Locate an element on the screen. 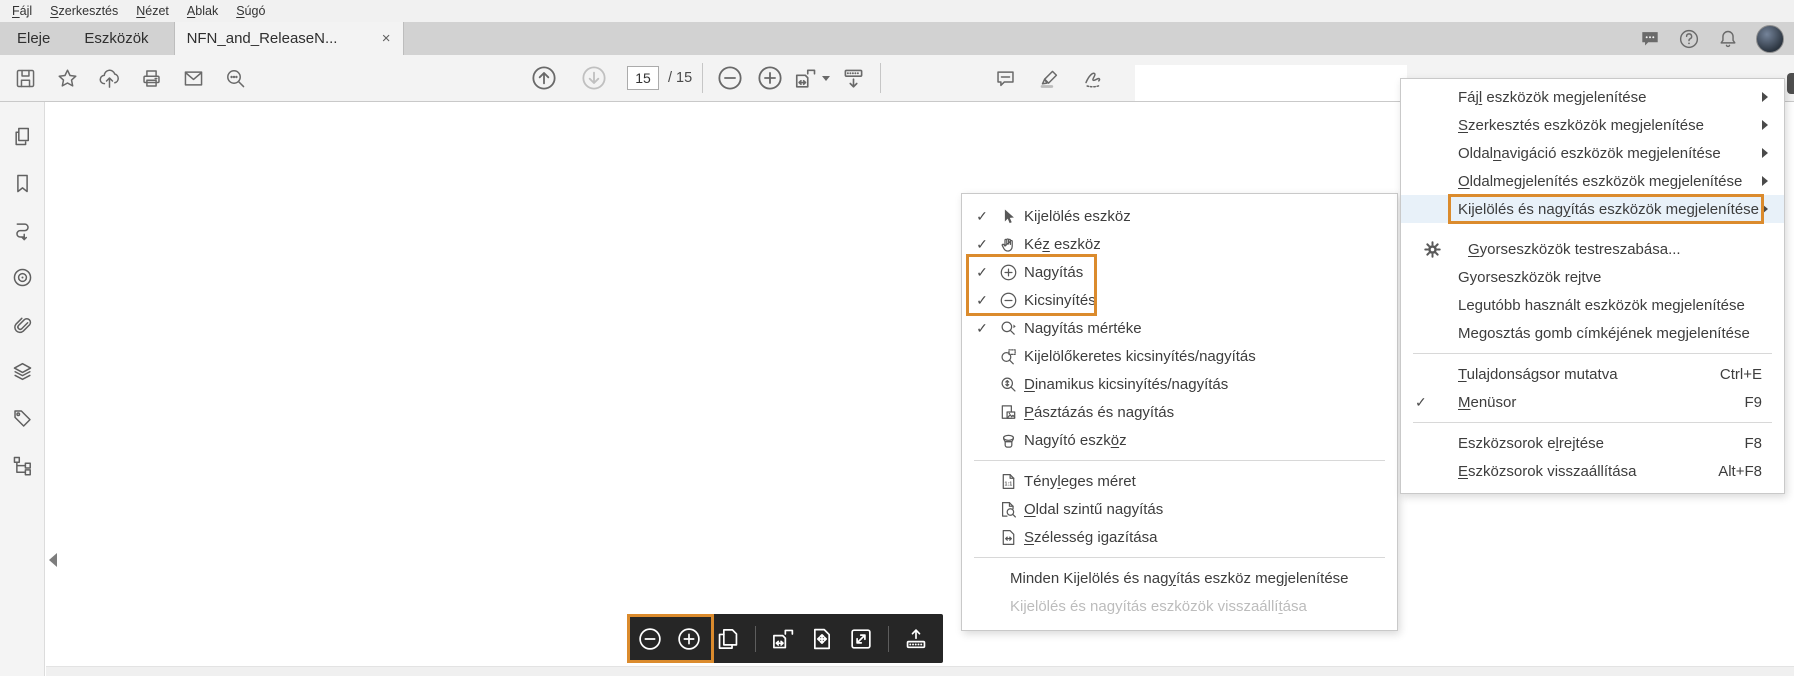 This screenshot has height=676, width=1794. tabbar-right-icons is located at coordinates (1711, 38).